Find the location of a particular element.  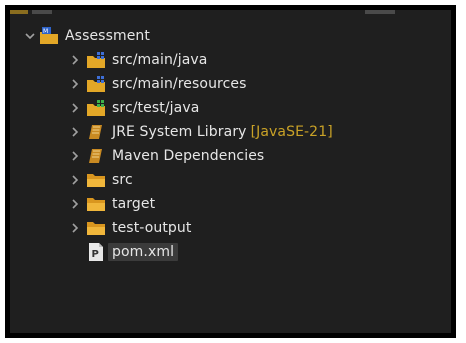

project-root-label: Assessment is located at coordinates (107, 36).